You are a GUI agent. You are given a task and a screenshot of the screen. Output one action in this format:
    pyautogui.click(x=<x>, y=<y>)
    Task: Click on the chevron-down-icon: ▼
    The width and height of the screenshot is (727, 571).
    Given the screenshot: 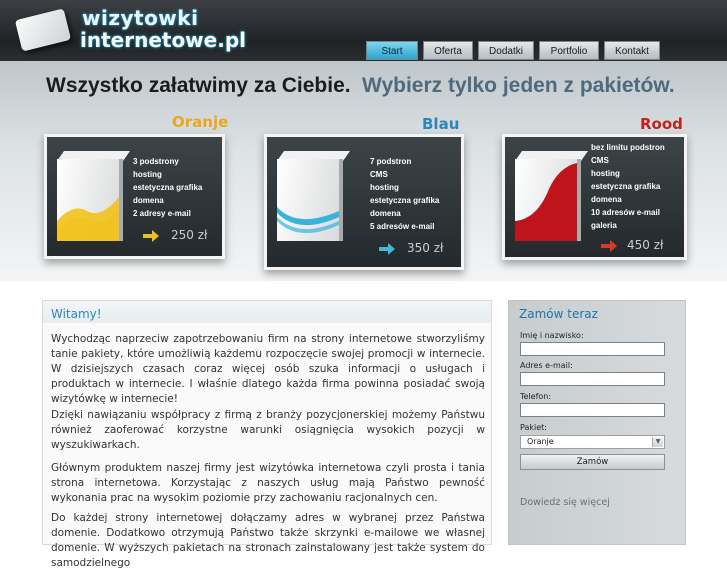 What is the action you would take?
    pyautogui.click(x=657, y=442)
    